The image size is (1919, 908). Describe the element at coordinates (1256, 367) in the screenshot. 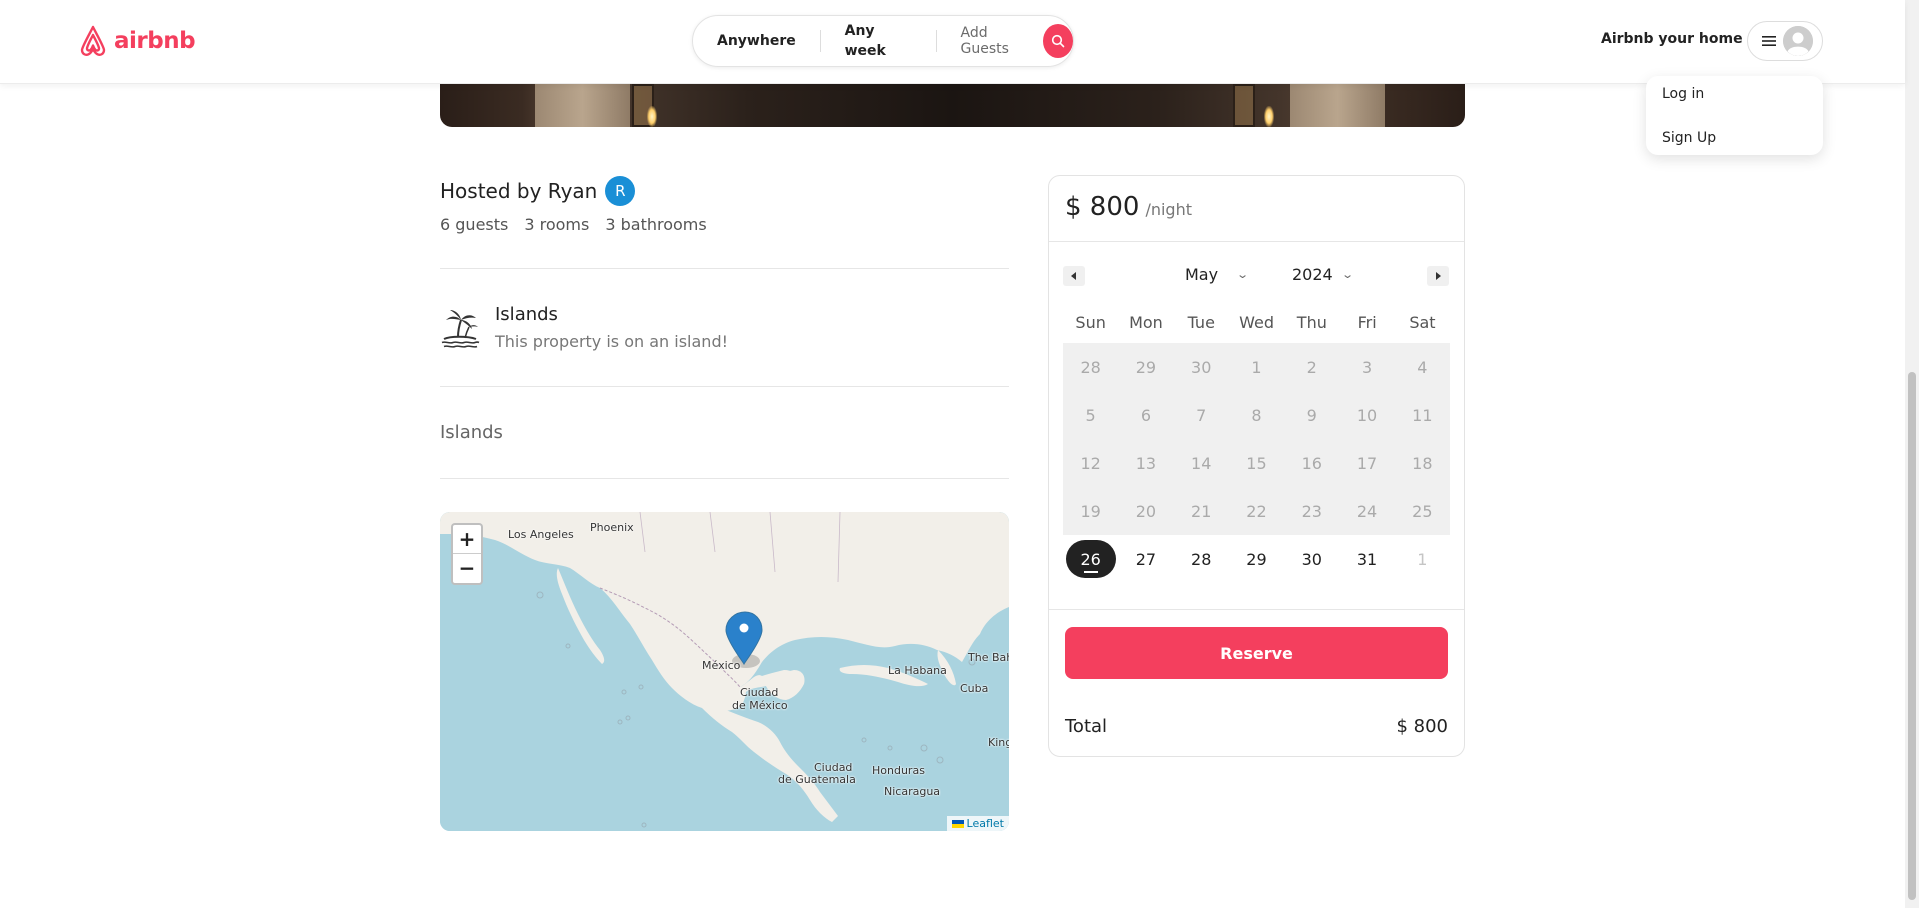

I see `calendar-week: 28 29 30 1 2 3 4` at that location.